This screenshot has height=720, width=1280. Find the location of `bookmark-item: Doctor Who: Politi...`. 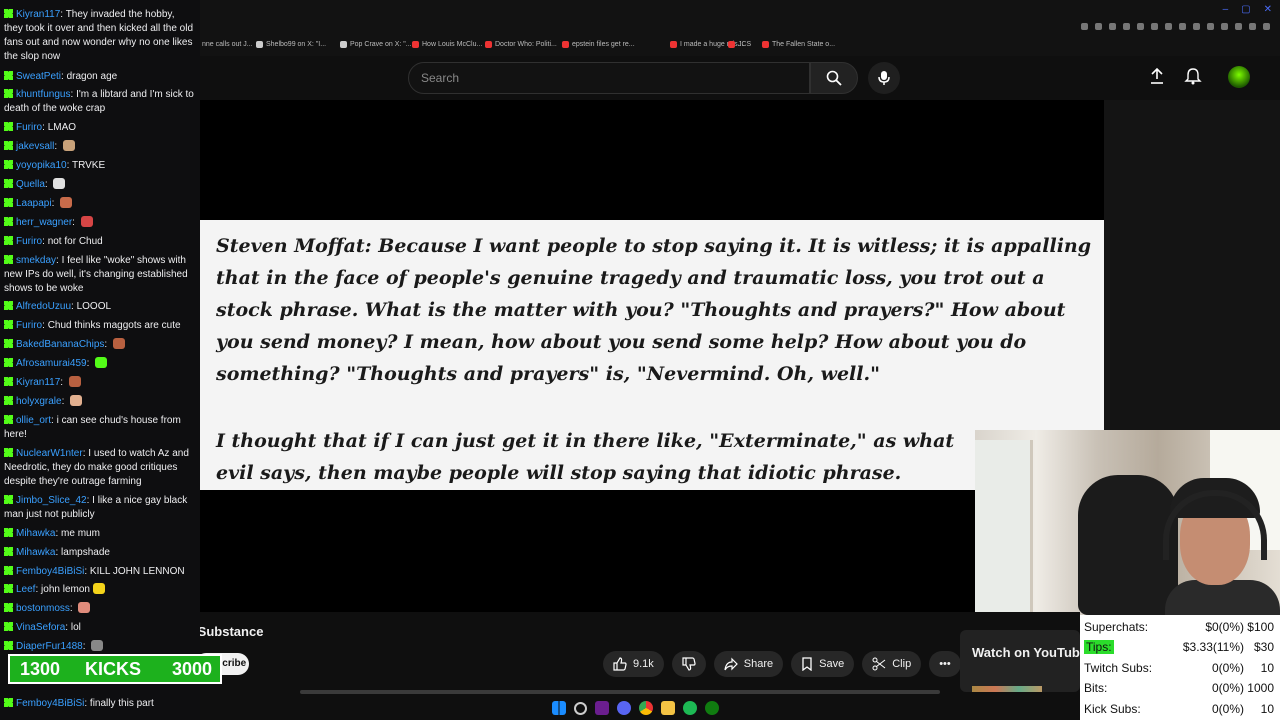

bookmark-item: Doctor Who: Politi... is located at coordinates (521, 44).